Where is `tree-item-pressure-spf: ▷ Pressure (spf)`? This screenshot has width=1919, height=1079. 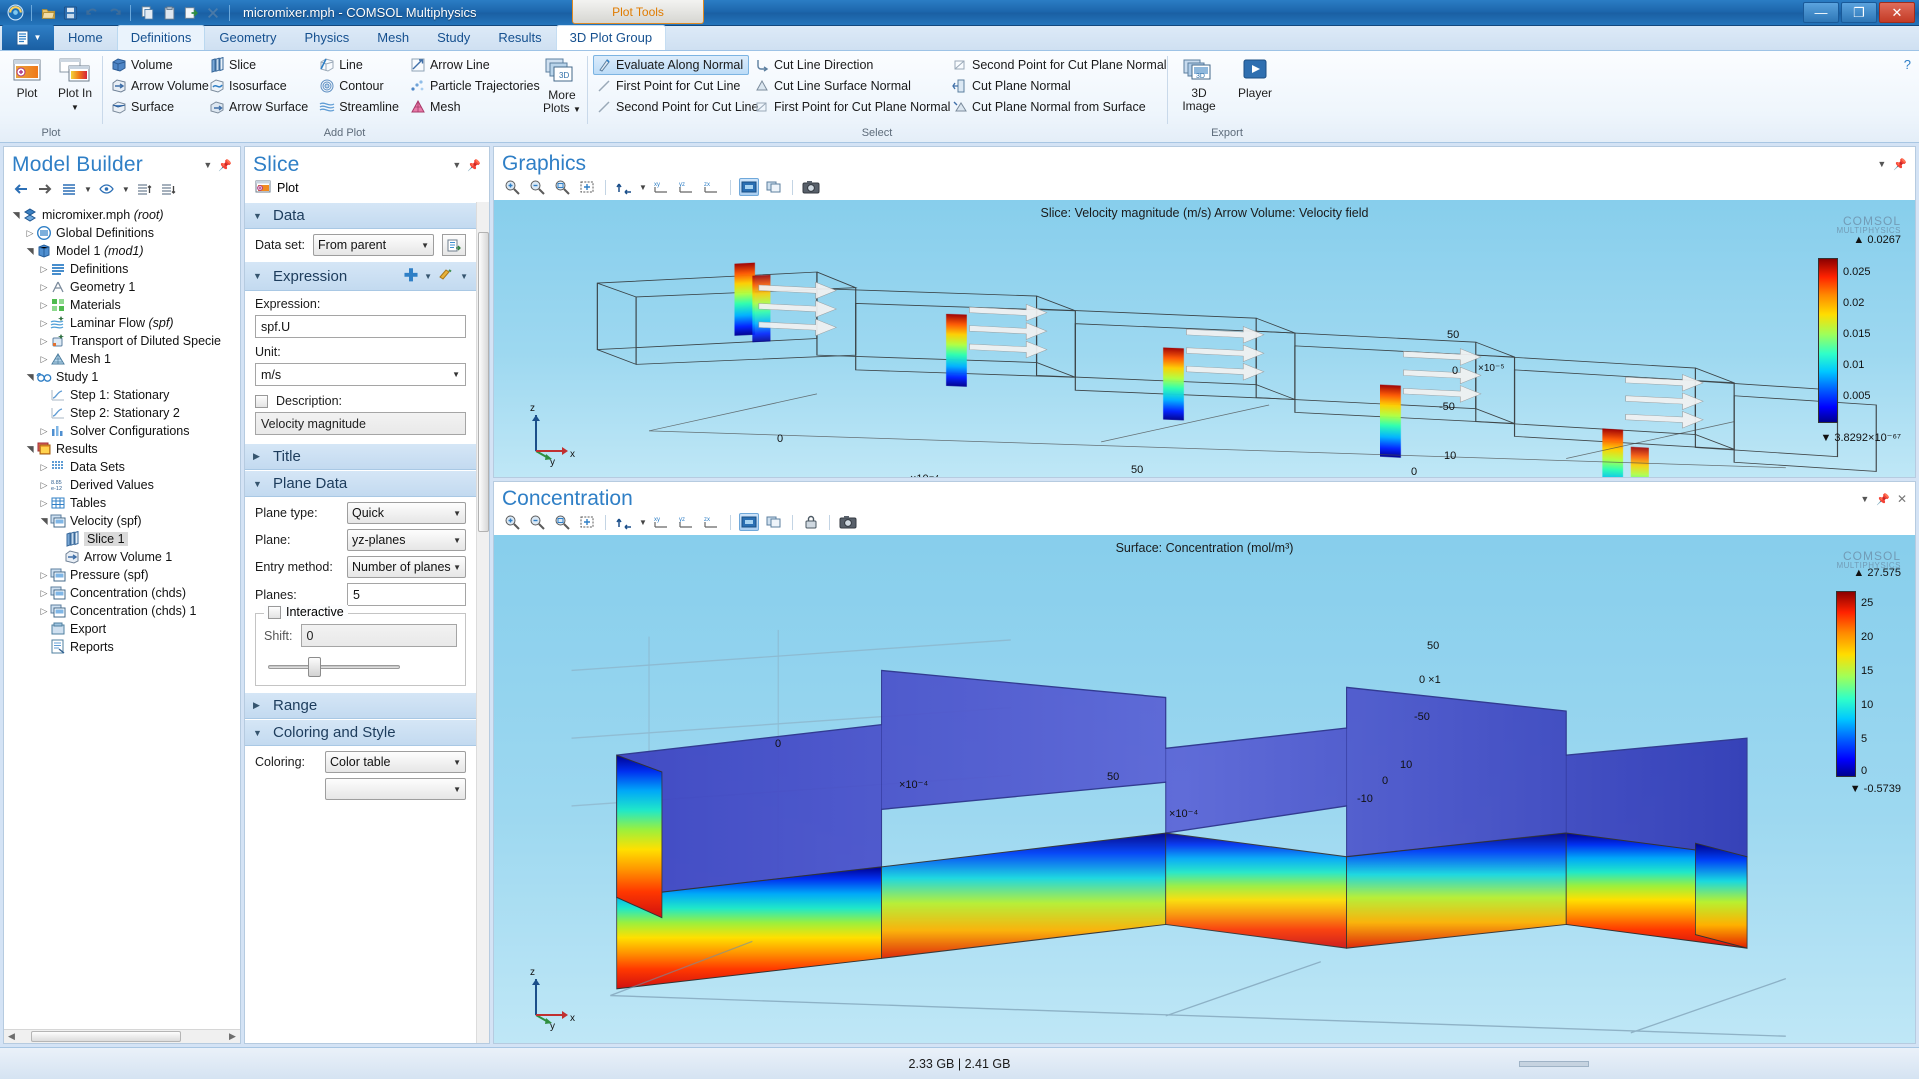 tree-item-pressure-spf: ▷ Pressure (spf) is located at coordinates (125, 575).